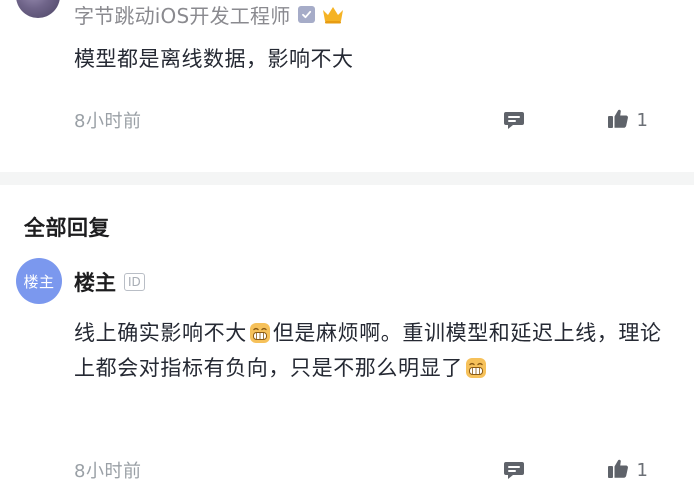 Image resolution: width=694 pixels, height=489 pixels. What do you see at coordinates (39, 281) in the screenshot?
I see `avatar: 楼主` at bounding box center [39, 281].